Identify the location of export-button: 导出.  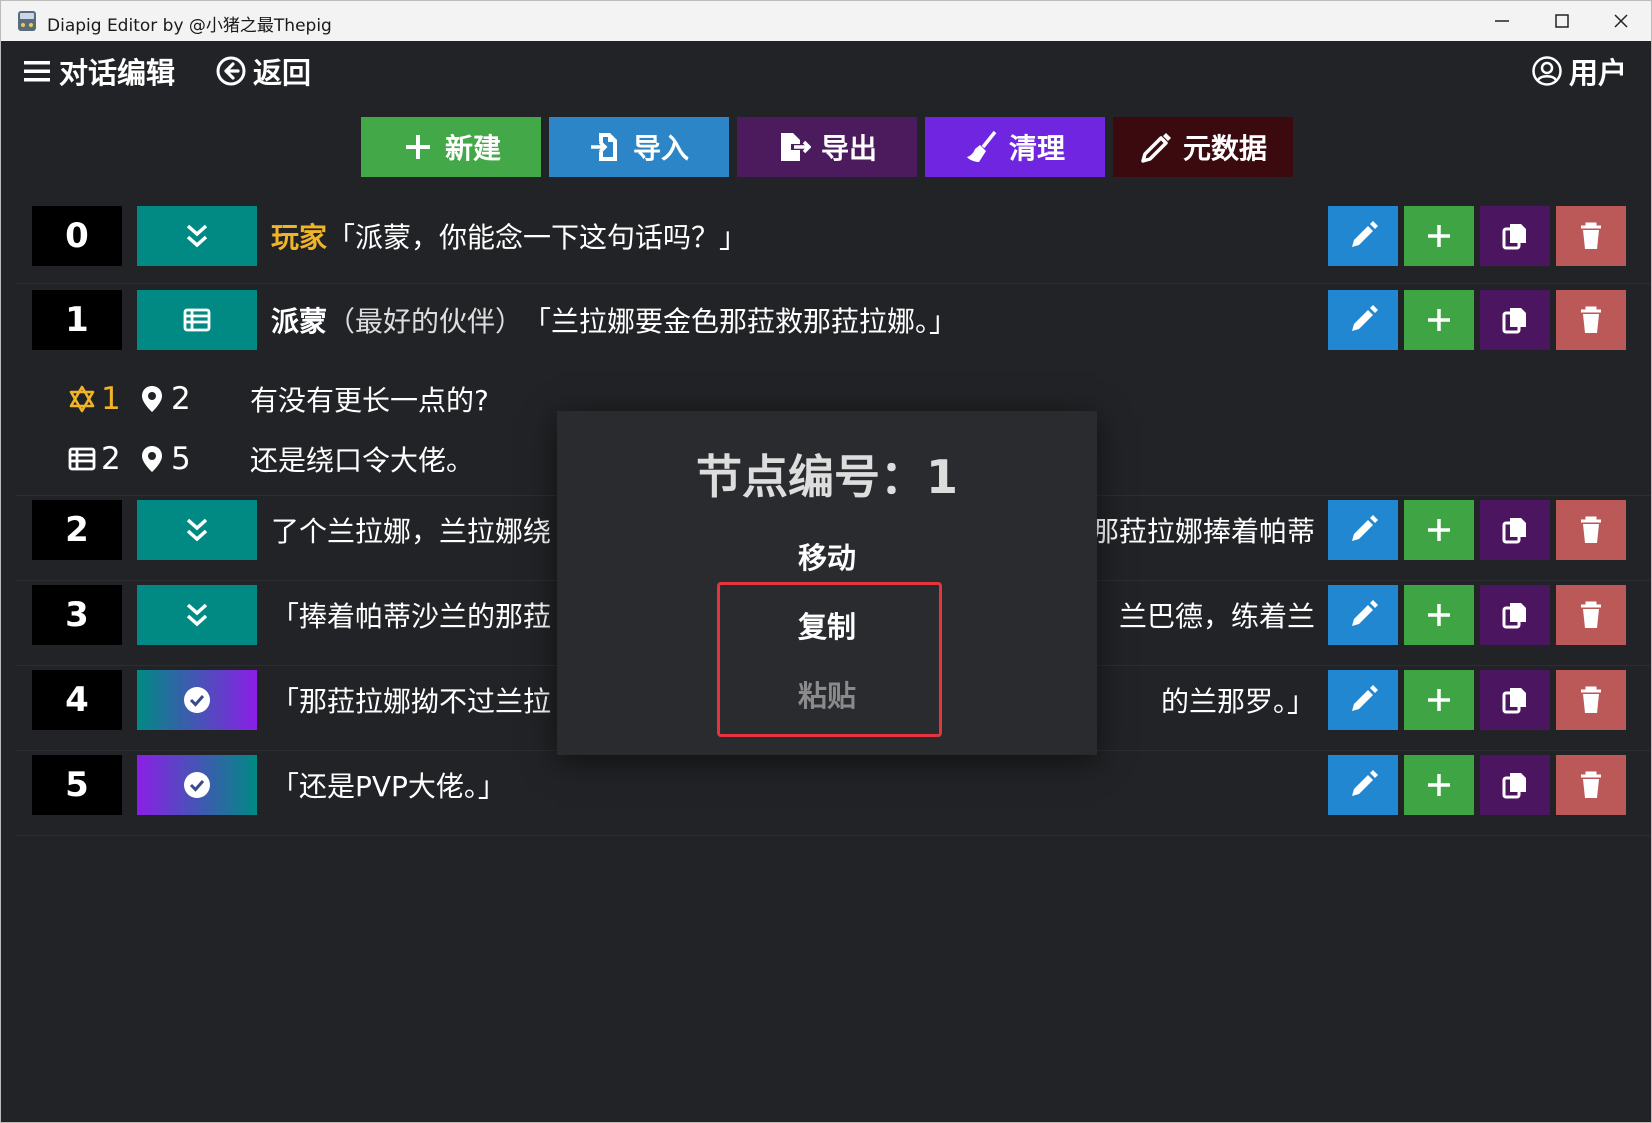
(827, 147).